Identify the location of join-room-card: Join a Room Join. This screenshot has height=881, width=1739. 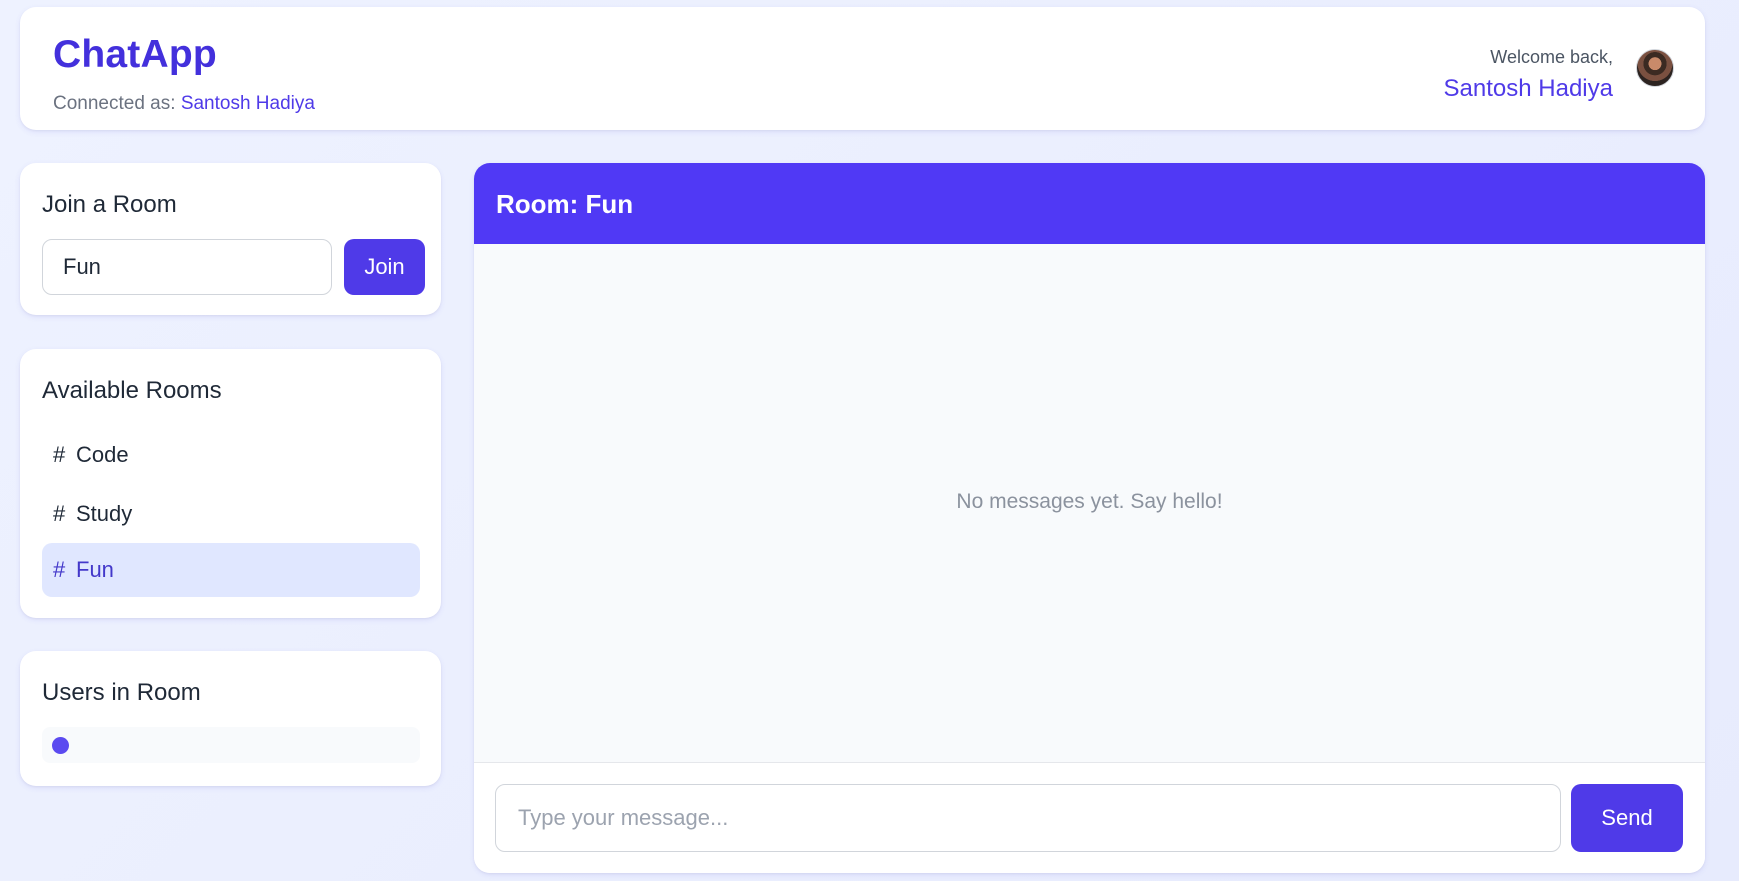
(230, 239).